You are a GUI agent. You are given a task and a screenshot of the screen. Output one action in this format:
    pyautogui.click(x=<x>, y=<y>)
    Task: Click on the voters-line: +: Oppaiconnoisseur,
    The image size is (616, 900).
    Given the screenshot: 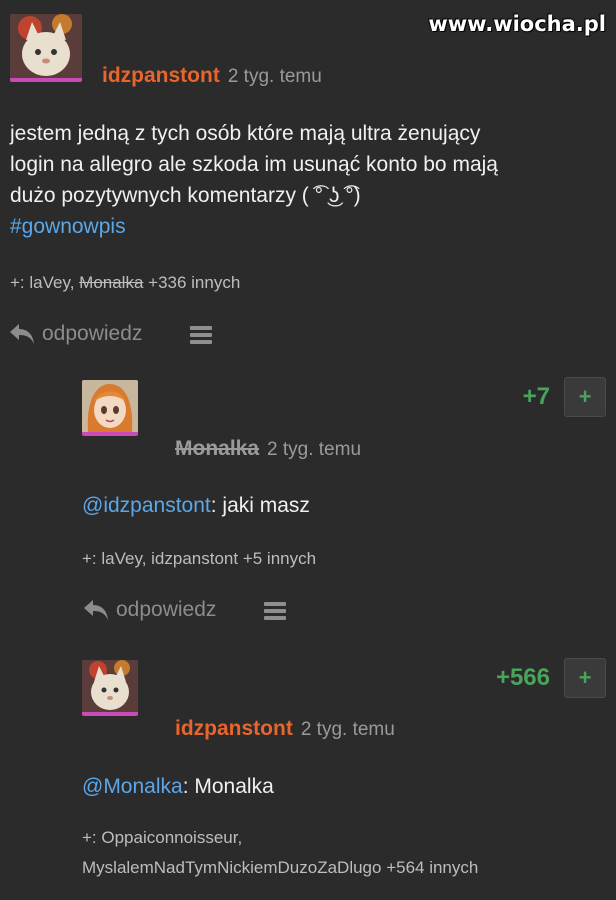 What is the action you would take?
    pyautogui.click(x=162, y=837)
    